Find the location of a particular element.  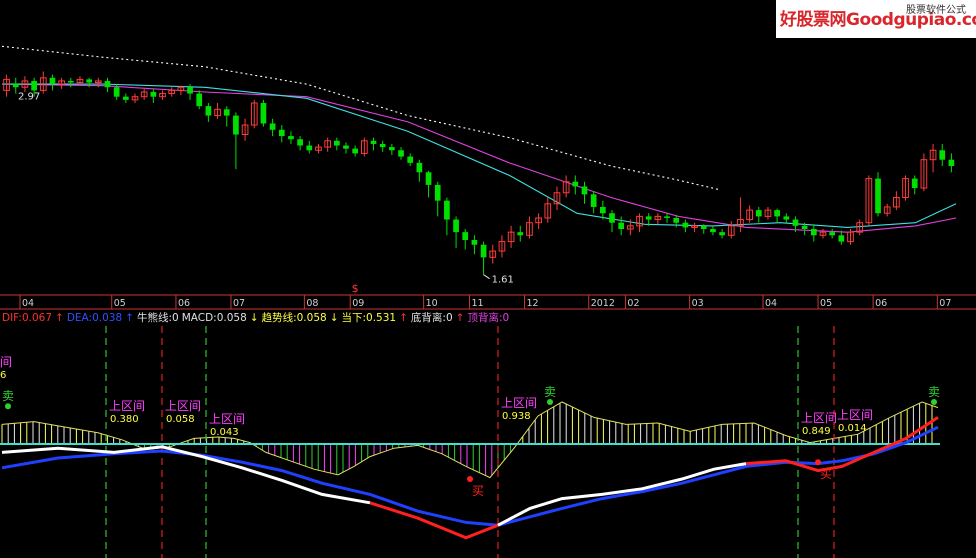

macd-legend-item: 当下:0.531 is located at coordinates (369, 317).